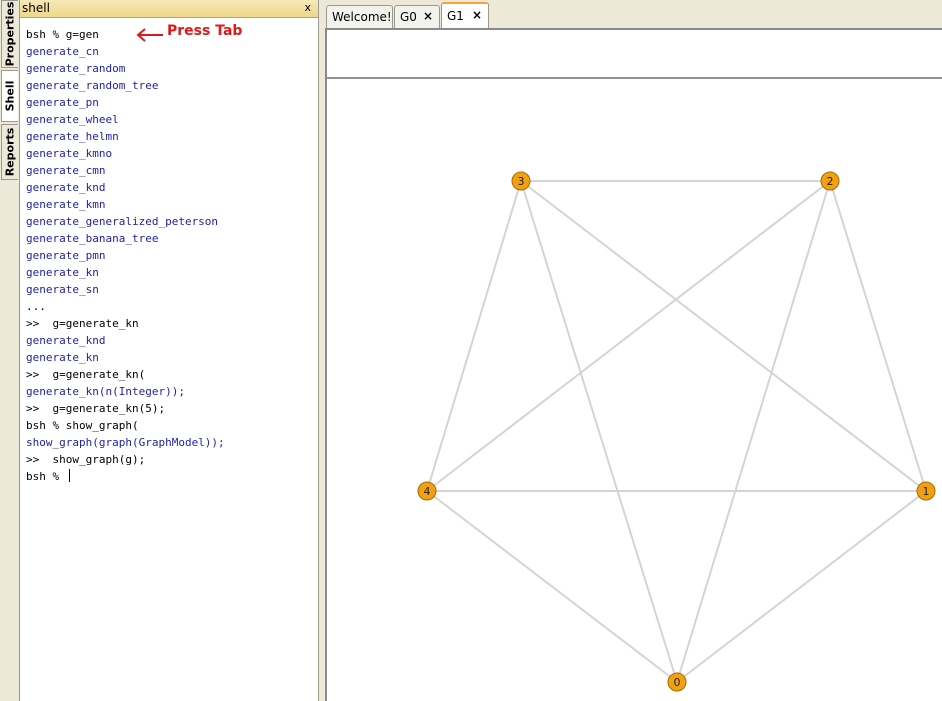  I want to click on console-output-line: generate_generalized_peterson, so click(122, 221).